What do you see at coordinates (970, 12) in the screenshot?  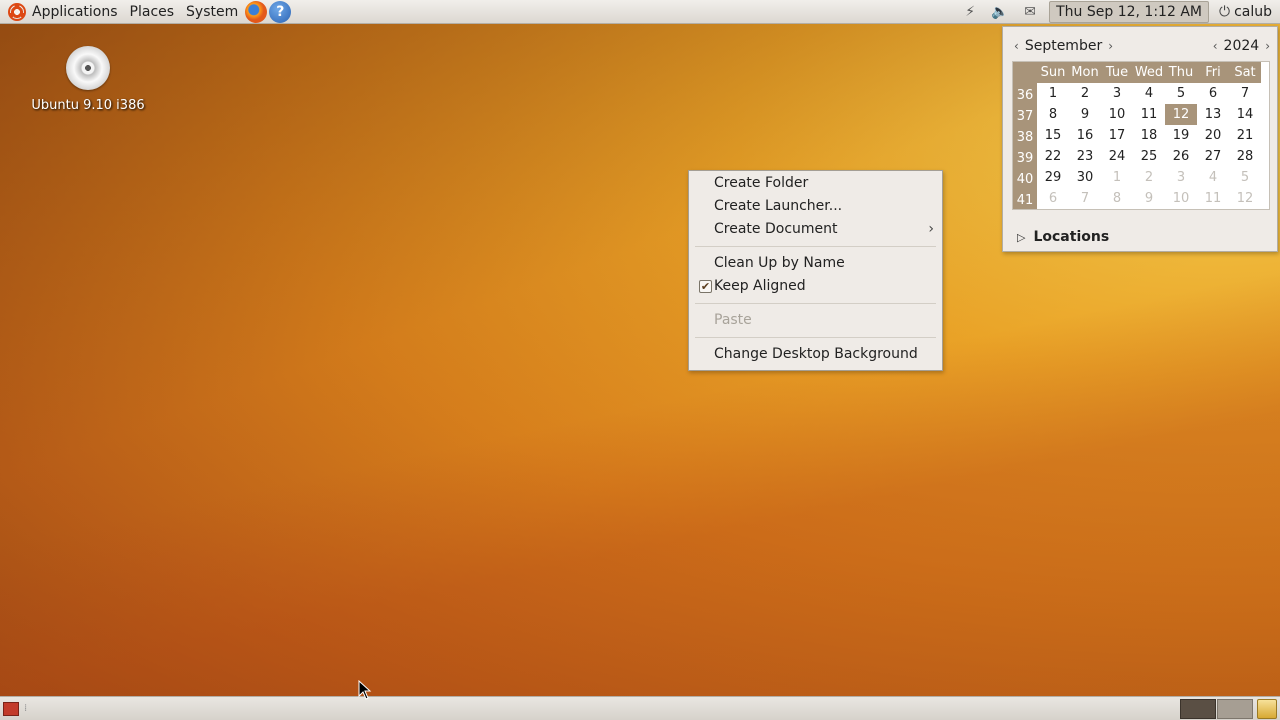 I see `network-icon: ⚡` at bounding box center [970, 12].